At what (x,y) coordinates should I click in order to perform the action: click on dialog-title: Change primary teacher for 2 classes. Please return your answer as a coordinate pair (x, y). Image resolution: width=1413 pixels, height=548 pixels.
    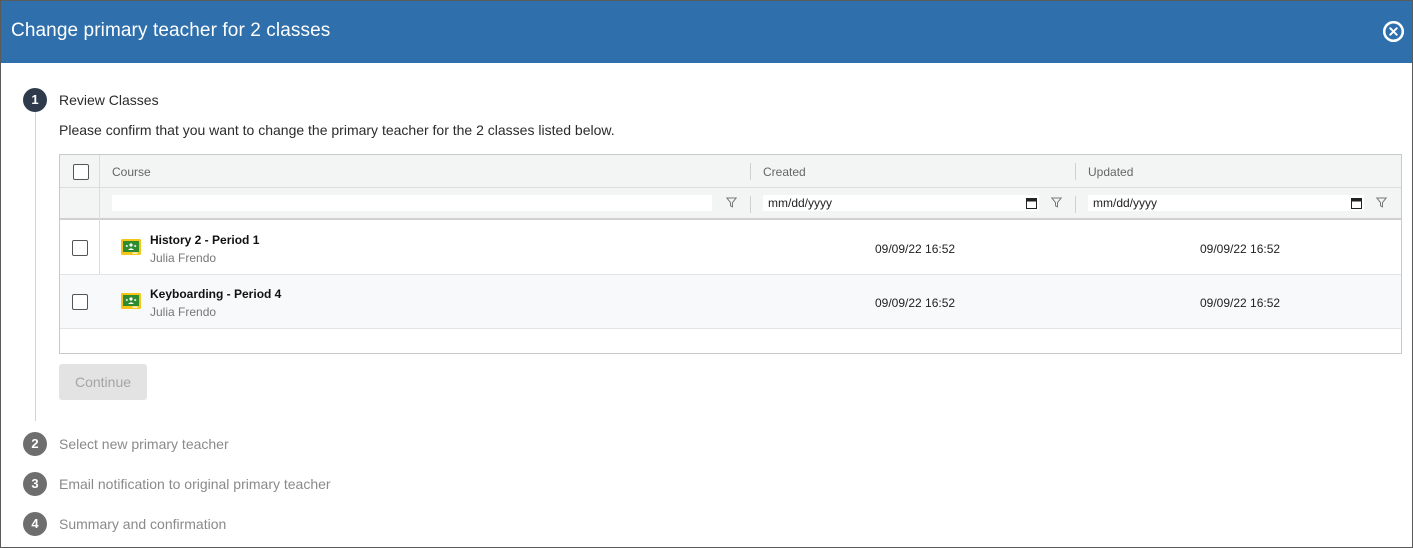
    Looking at the image, I should click on (171, 30).